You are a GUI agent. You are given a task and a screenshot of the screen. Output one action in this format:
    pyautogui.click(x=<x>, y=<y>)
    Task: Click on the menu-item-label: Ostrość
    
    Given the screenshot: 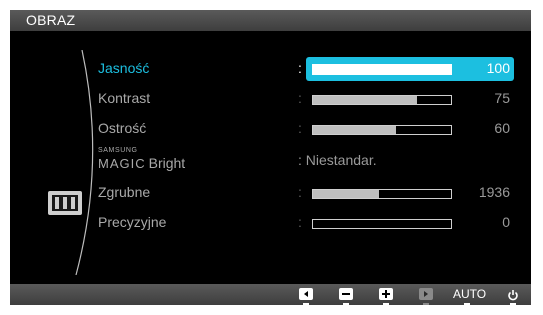 What is the action you would take?
    pyautogui.click(x=122, y=128)
    